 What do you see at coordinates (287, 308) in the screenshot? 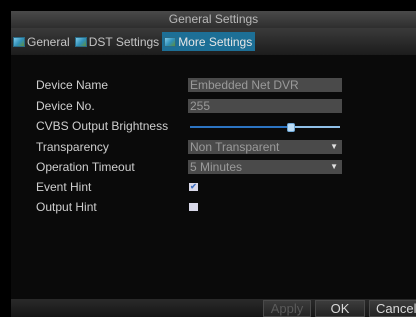
I see `apply-button: Apply` at bounding box center [287, 308].